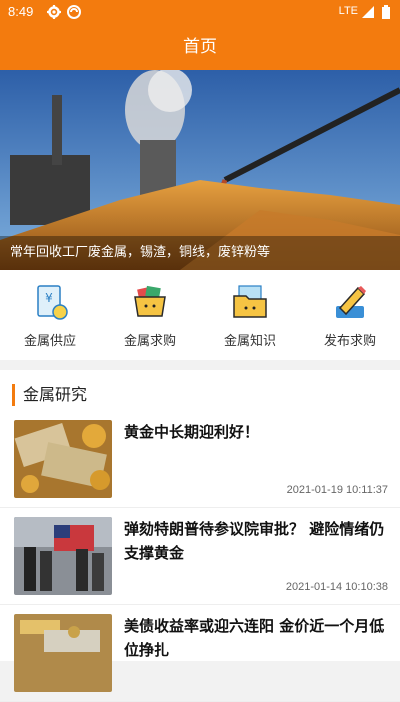  I want to click on menu-item-label: 金属求购, so click(149, 341).